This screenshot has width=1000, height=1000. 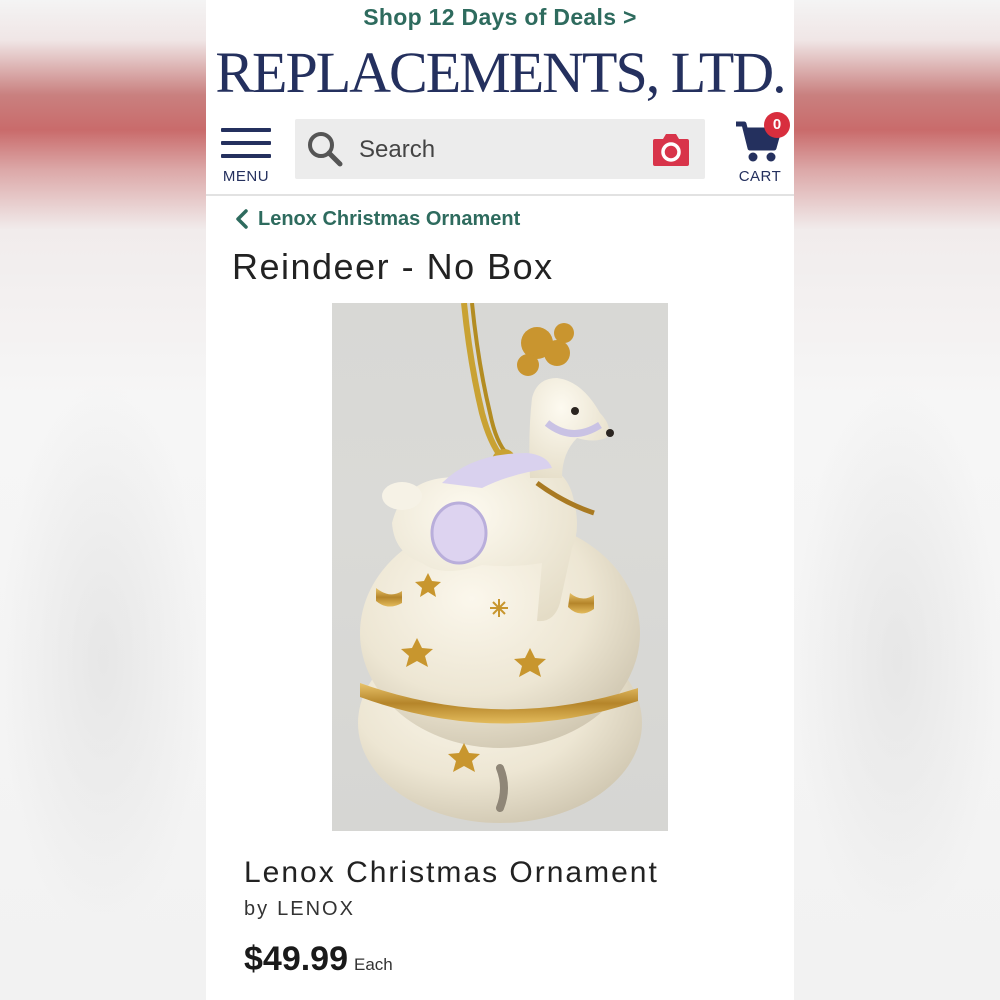 What do you see at coordinates (246, 176) in the screenshot?
I see `menu-label: MENU` at bounding box center [246, 176].